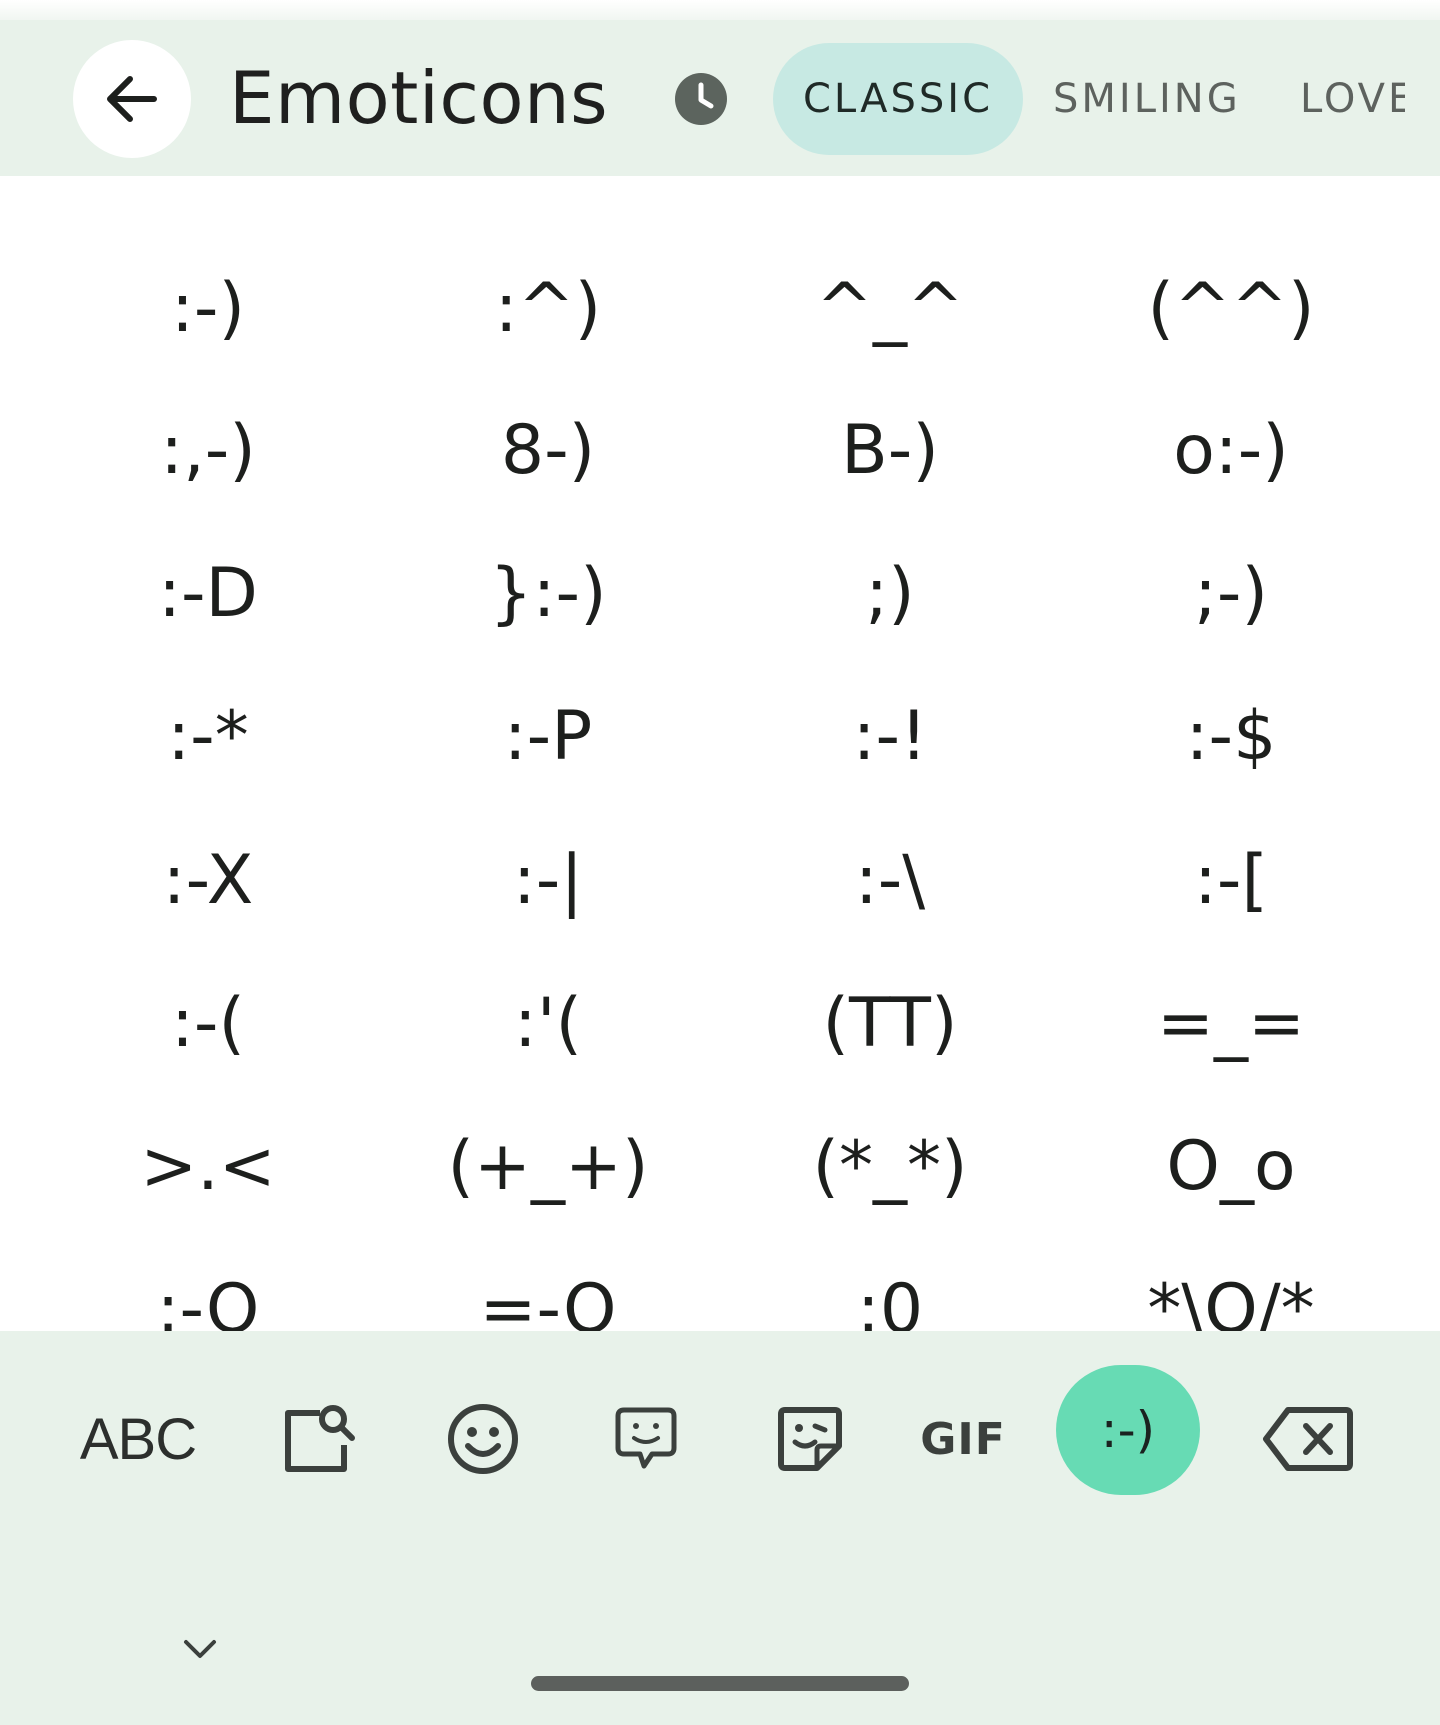 The height and width of the screenshot is (1725, 1440). I want to click on emoticon-key: :-X, so click(208, 880).